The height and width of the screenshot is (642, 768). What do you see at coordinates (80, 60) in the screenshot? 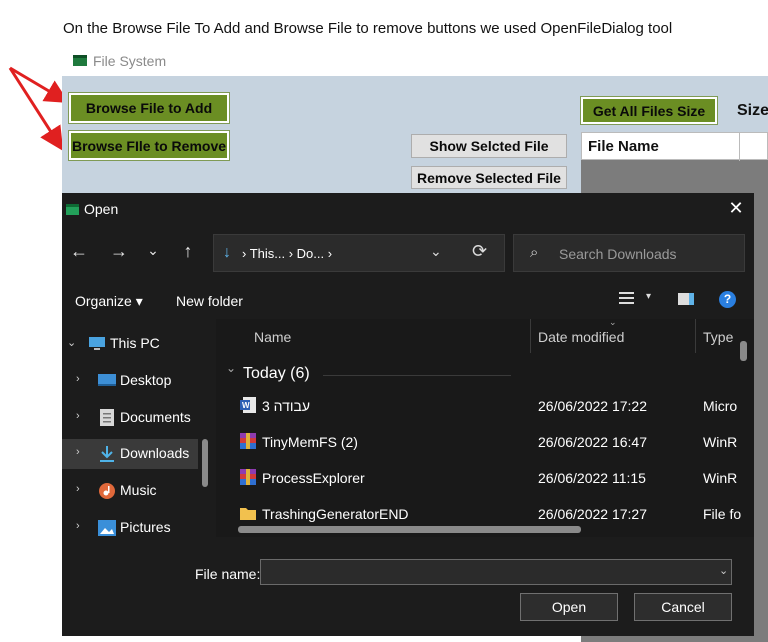
I see `app-window-icon` at bounding box center [80, 60].